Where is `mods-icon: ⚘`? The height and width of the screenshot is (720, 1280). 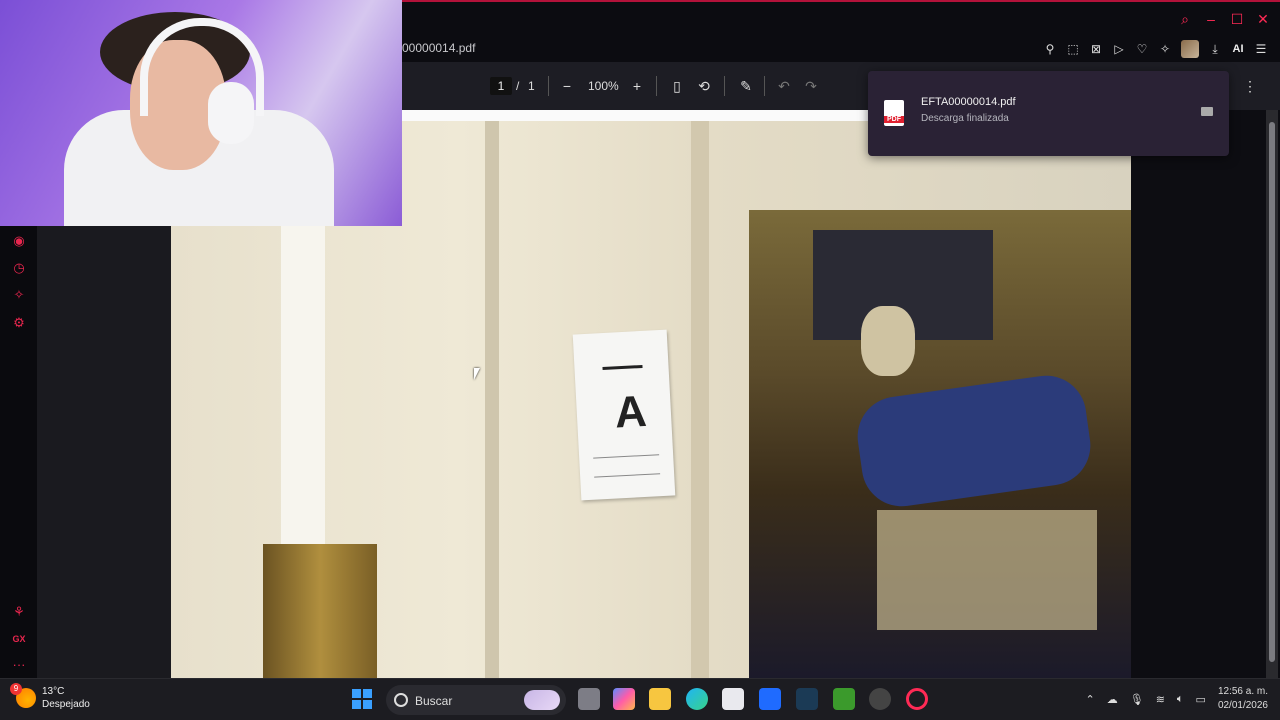
mods-icon: ⚘ is located at coordinates (19, 612).